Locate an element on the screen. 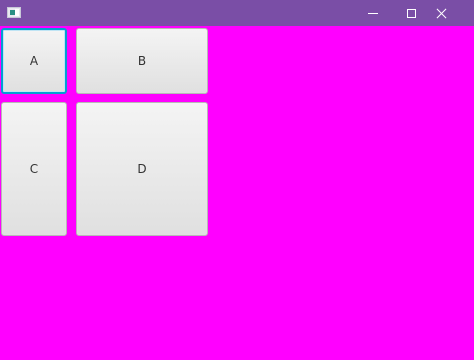 The height and width of the screenshot is (360, 474). button-a: A is located at coordinates (34, 61).